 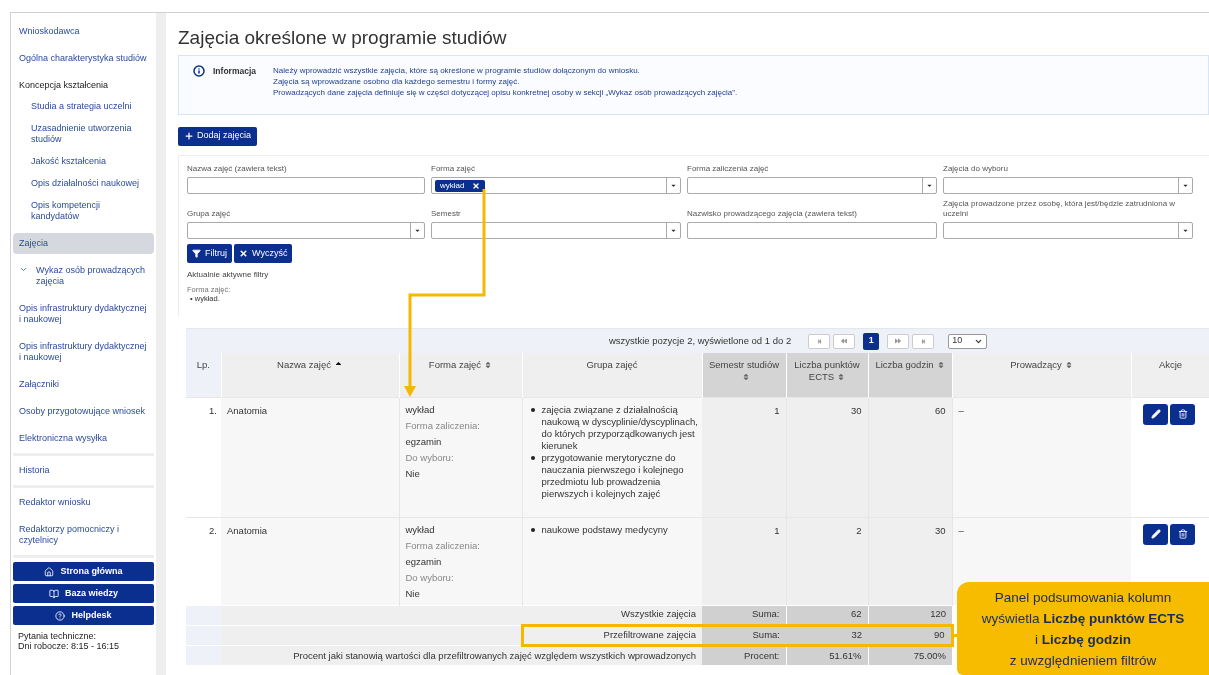 What do you see at coordinates (196, 253) in the screenshot?
I see `filter-icon` at bounding box center [196, 253].